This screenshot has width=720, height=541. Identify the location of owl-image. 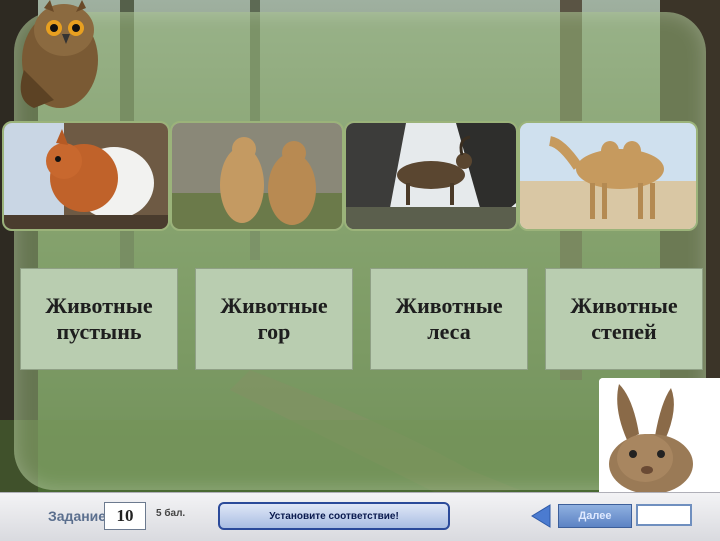
(59, 54).